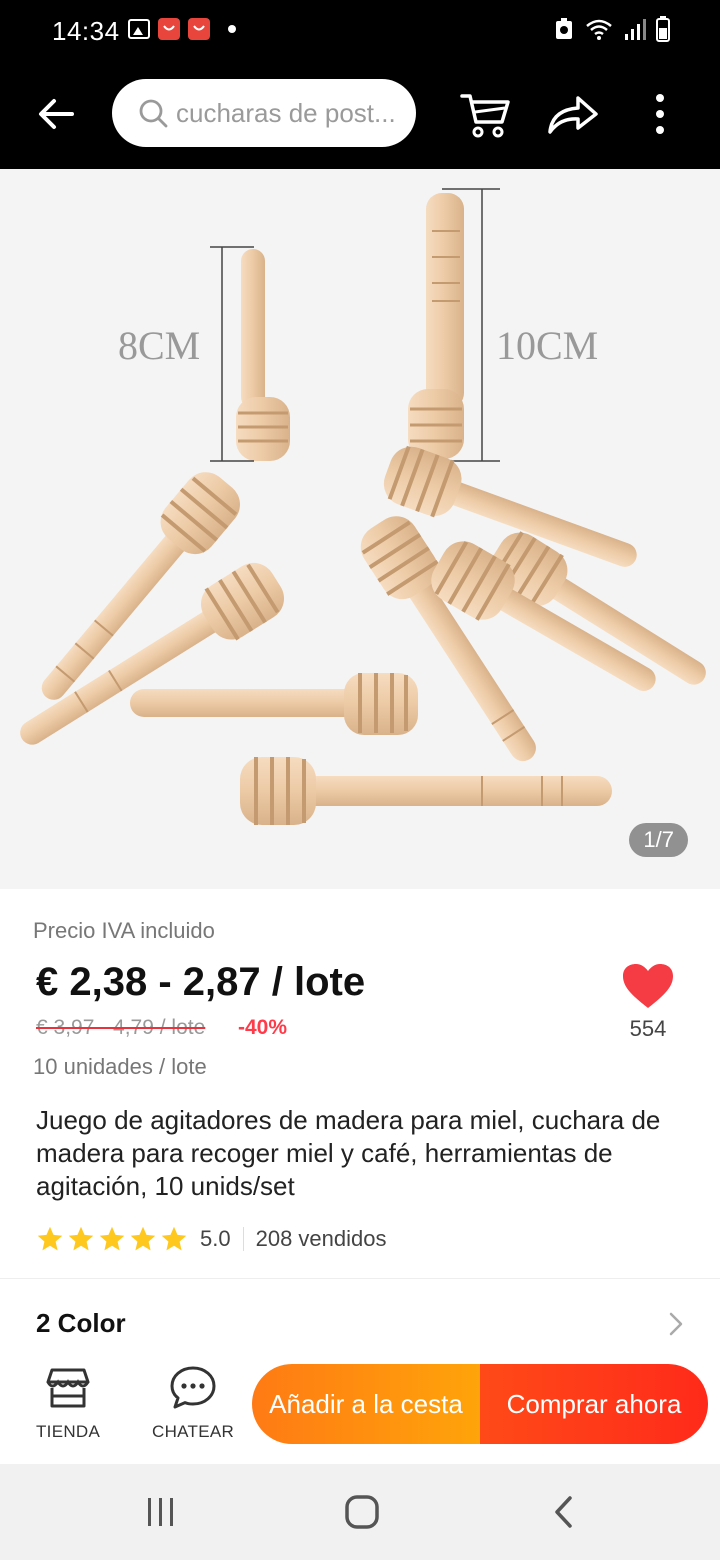  Describe the element at coordinates (139, 29) in the screenshot. I see `gallery-notification-icon` at that location.